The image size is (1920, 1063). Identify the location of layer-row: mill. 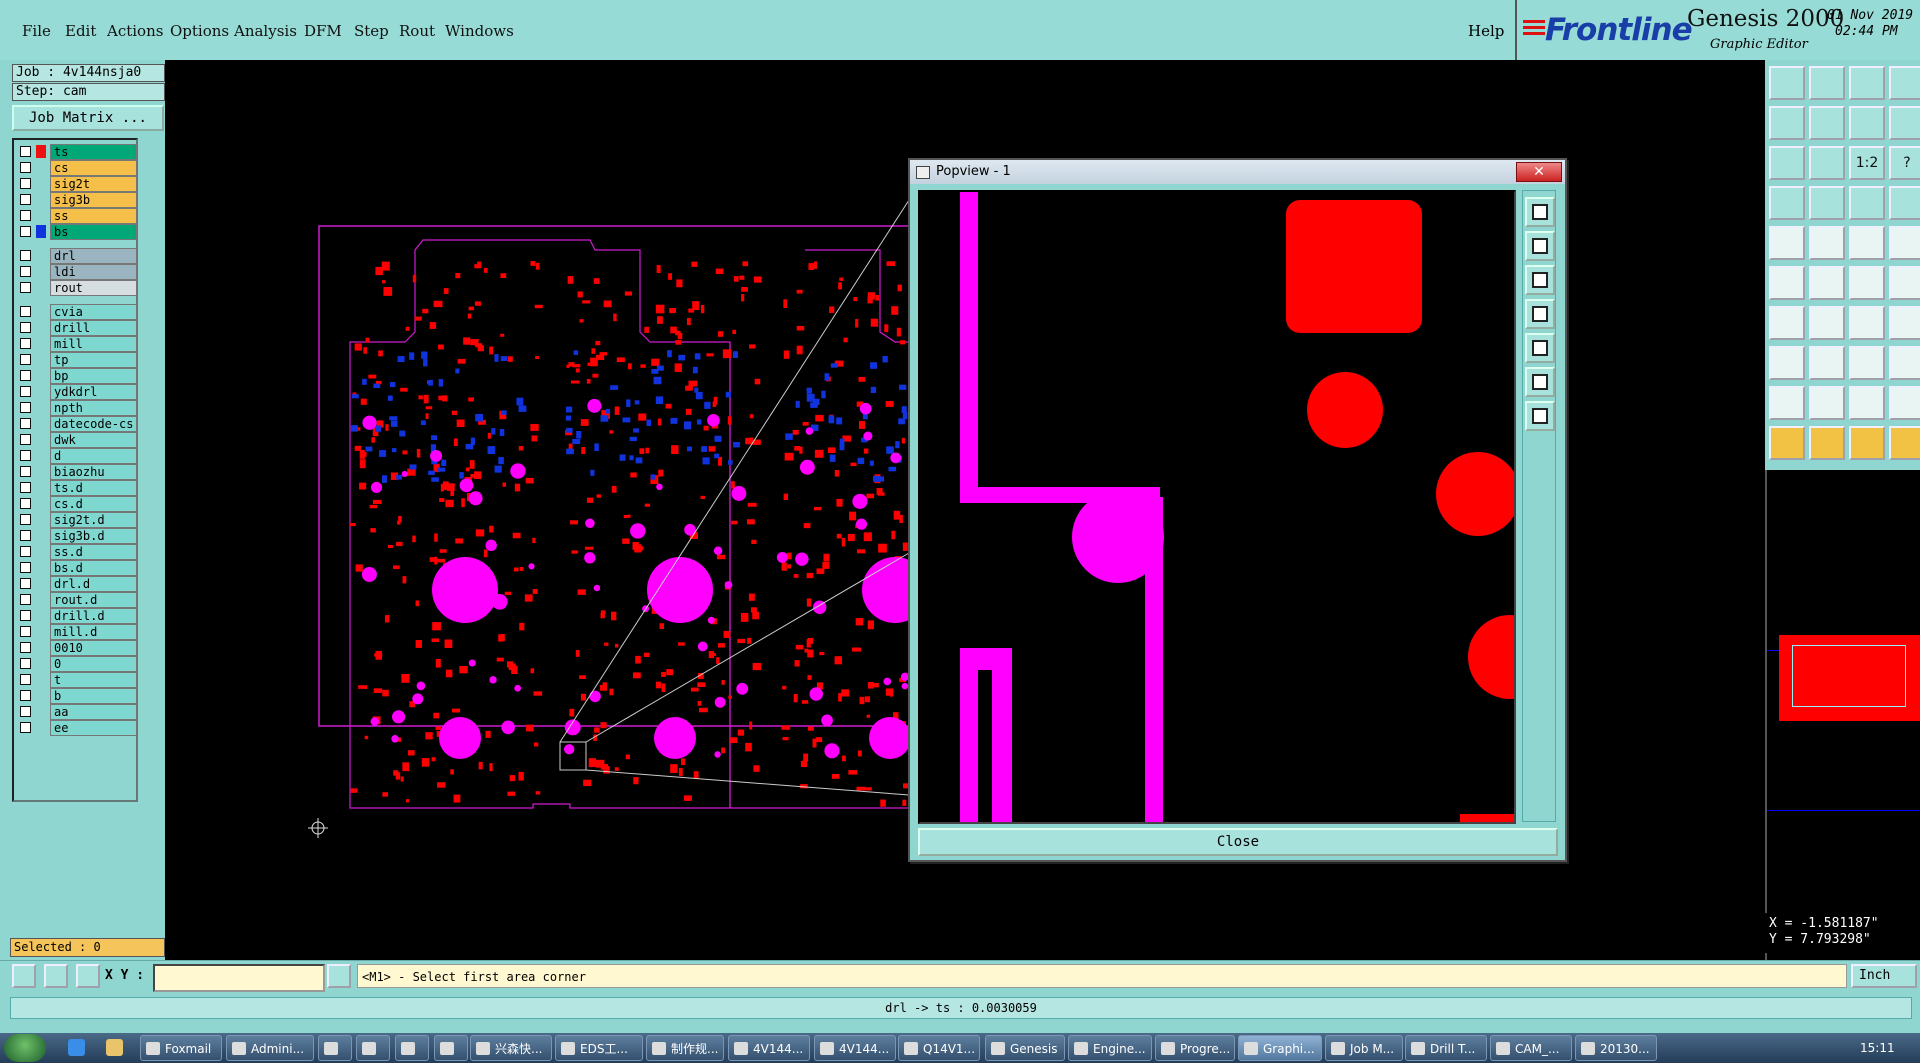
(76, 344).